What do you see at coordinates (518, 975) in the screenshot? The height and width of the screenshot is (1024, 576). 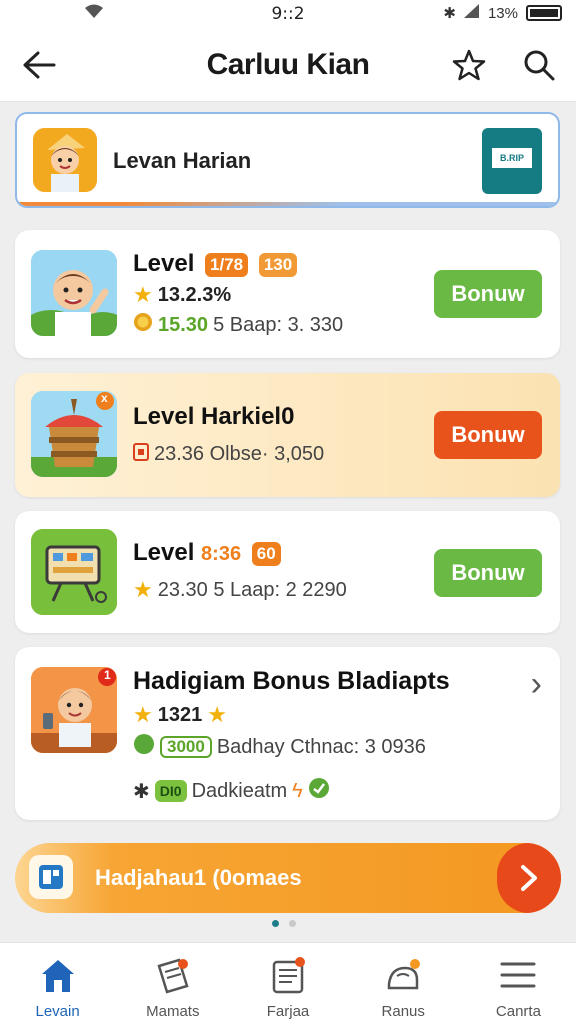 I see `menu-icon` at bounding box center [518, 975].